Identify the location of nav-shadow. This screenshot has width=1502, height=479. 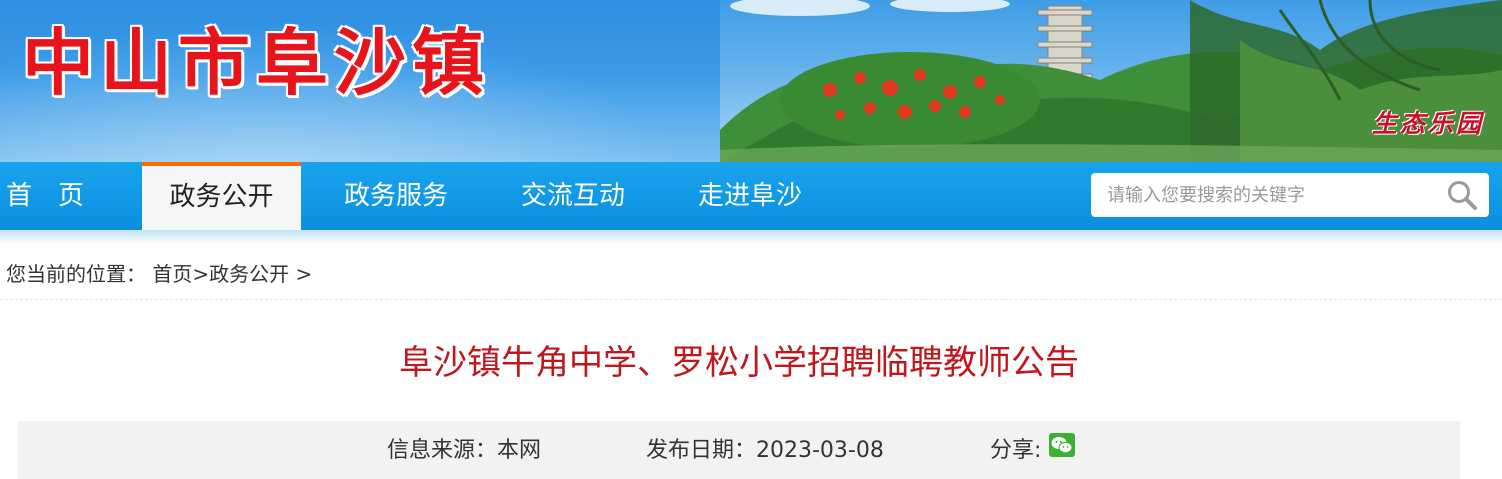
(751, 237).